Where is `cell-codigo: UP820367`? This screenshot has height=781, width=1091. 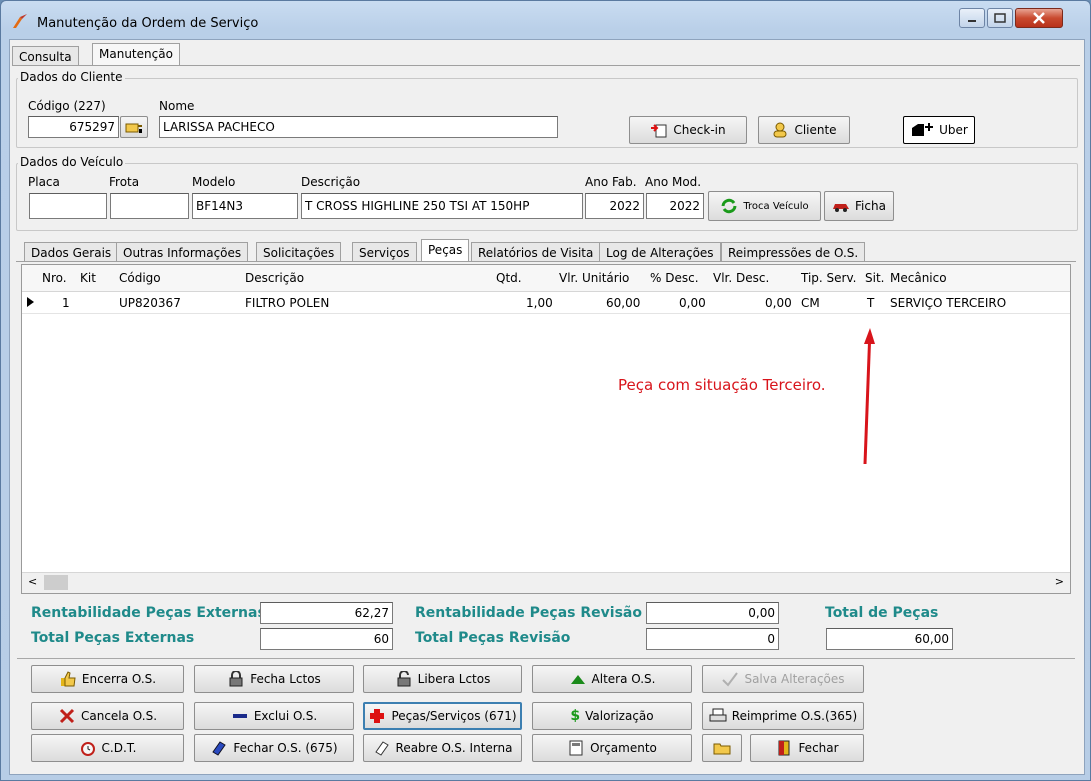
cell-codigo: UP820367 is located at coordinates (150, 303).